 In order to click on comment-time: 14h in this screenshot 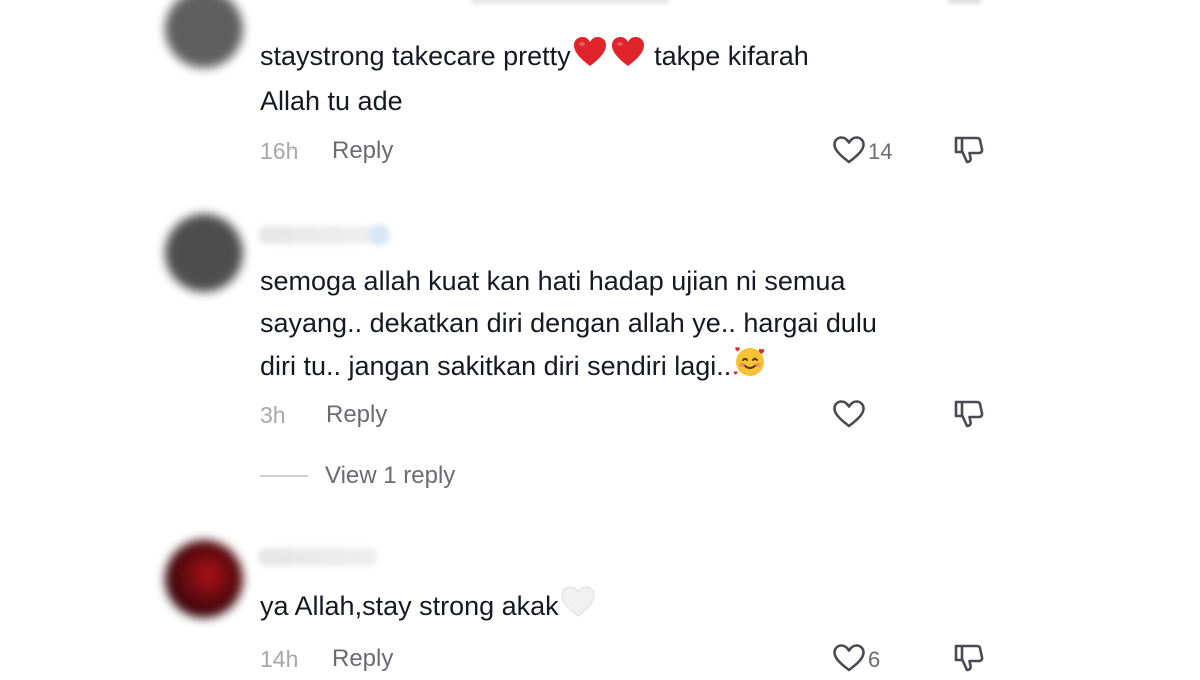, I will do `click(279, 659)`.